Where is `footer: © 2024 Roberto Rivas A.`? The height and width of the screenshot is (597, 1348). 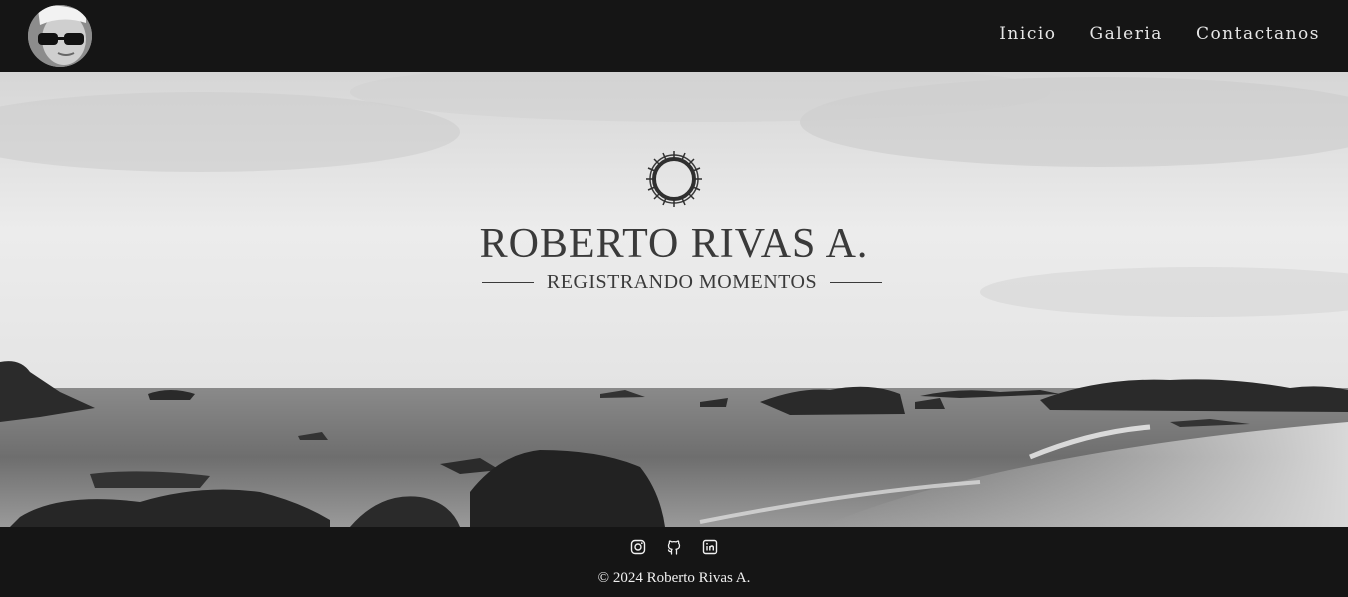
footer: © 2024 Roberto Rivas A. is located at coordinates (674, 562).